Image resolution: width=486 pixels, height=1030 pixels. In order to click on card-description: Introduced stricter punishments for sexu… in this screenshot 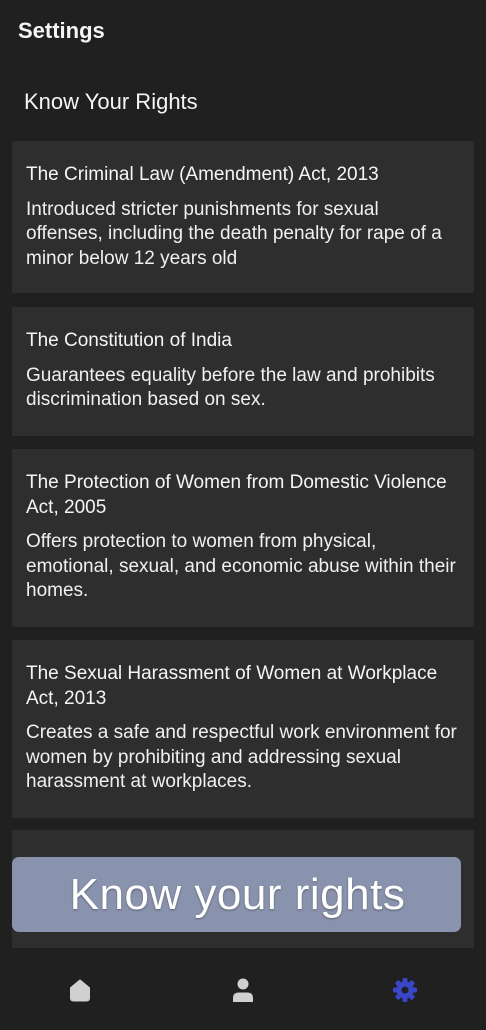, I will do `click(234, 233)`.